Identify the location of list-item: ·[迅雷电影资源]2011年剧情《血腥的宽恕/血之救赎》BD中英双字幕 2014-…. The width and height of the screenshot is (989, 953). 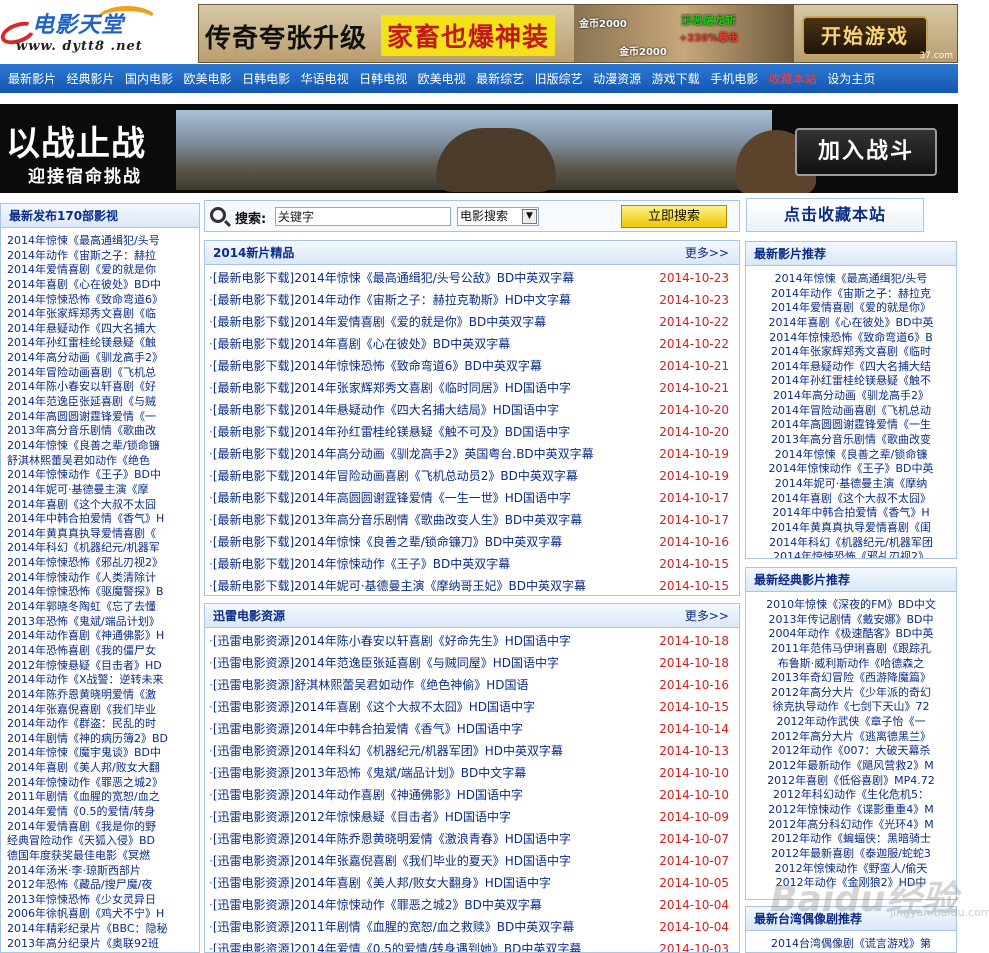
(474, 927).